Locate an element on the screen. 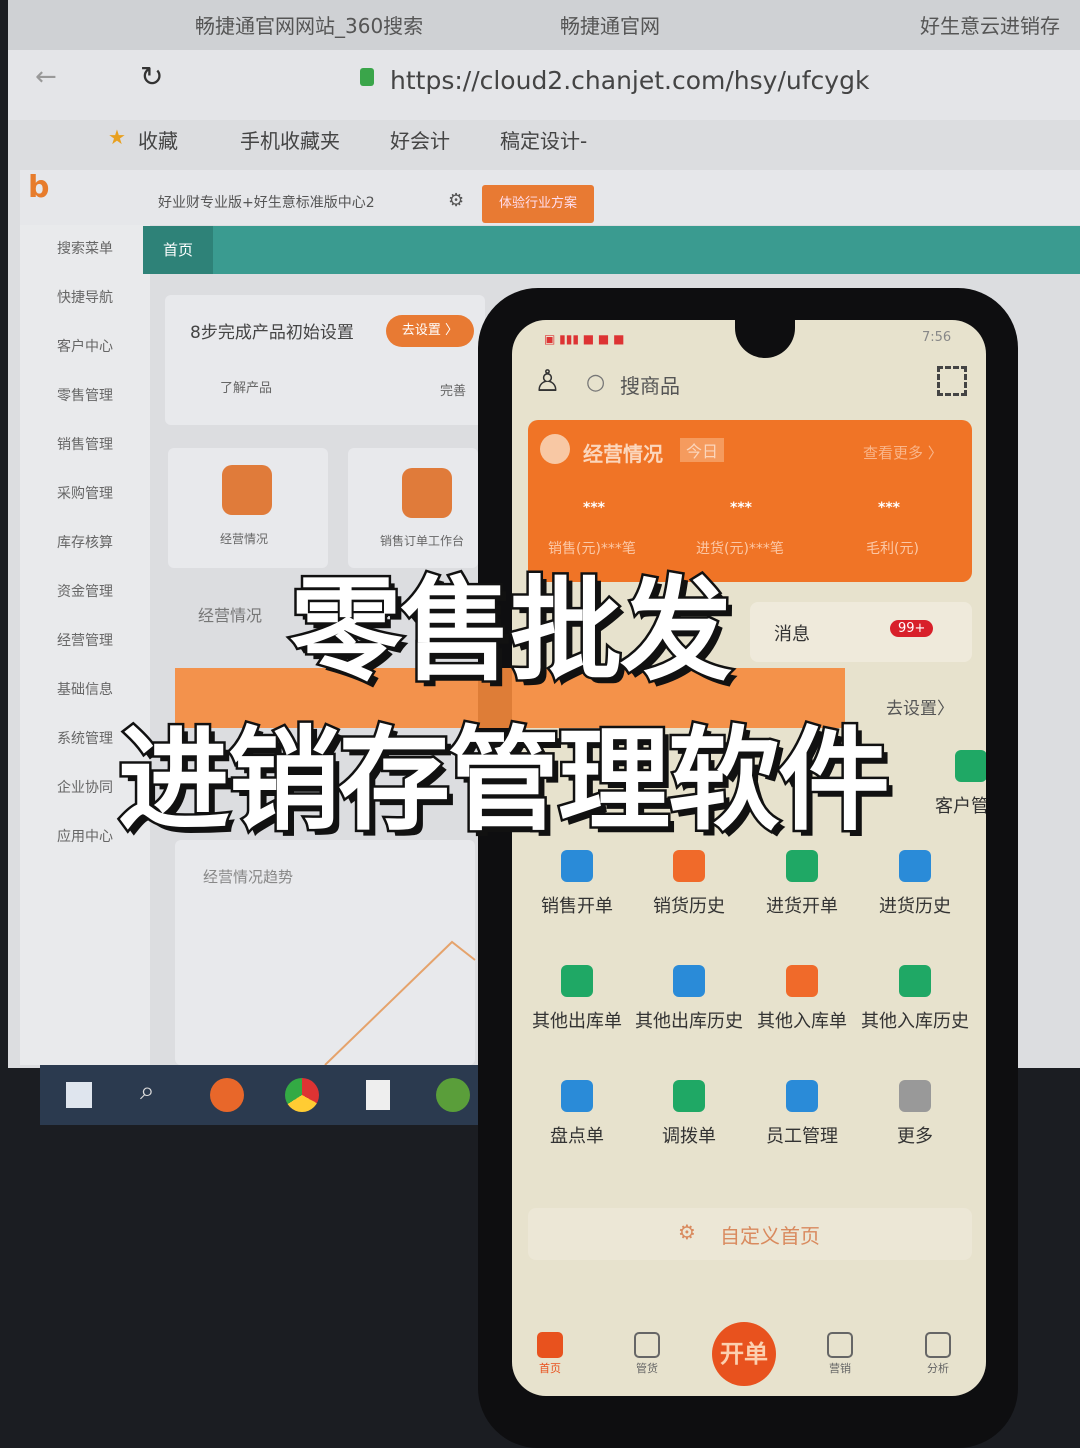 This screenshot has height=1448, width=1080. nav-4: 分析 is located at coordinates (938, 1354).